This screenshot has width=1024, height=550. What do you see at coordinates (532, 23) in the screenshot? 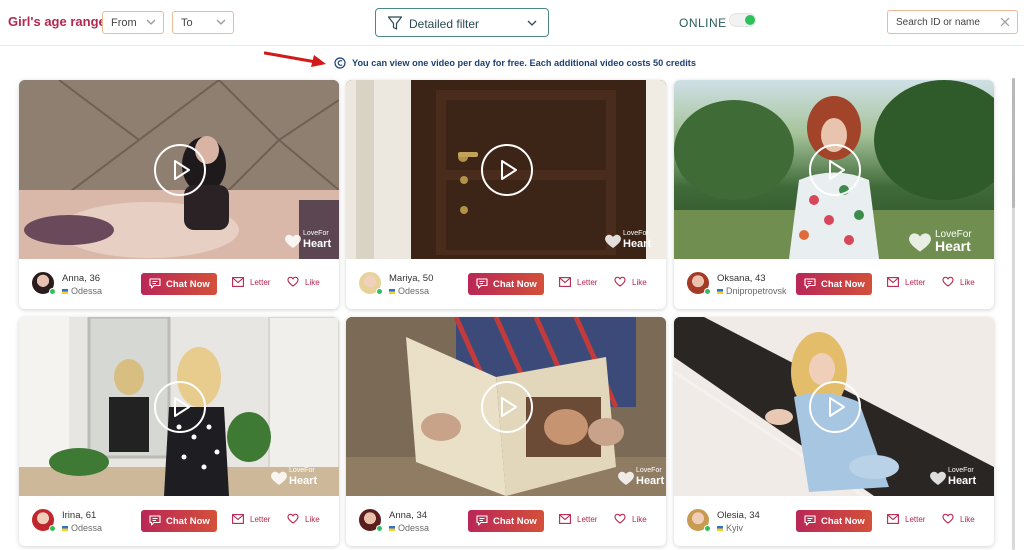
I see `chevron-down-icon` at bounding box center [532, 23].